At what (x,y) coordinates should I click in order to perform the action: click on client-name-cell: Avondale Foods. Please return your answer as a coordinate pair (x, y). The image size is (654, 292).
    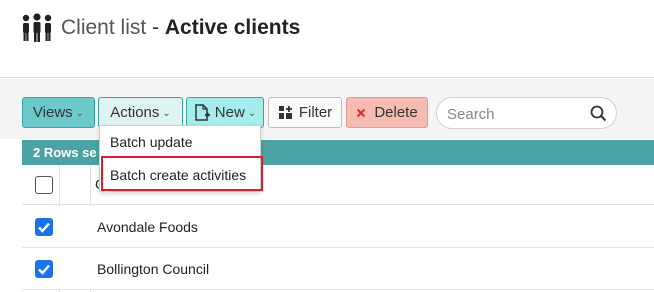
    Looking at the image, I should click on (147, 227).